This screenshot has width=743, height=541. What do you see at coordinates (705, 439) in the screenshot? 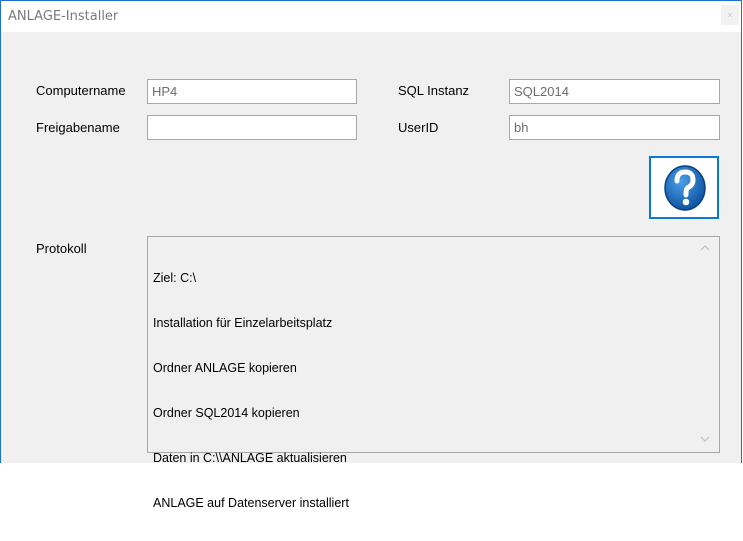
I see `scroll-down-icon` at bounding box center [705, 439].